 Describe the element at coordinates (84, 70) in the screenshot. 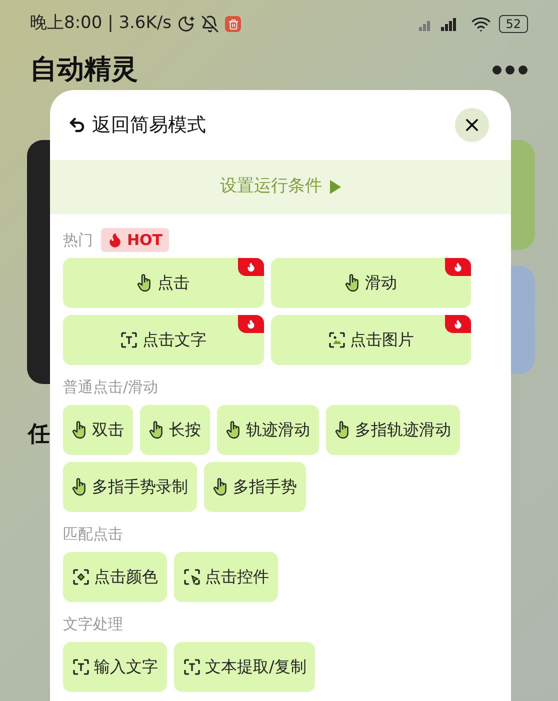

I see `app-title: 自动精灵` at that location.